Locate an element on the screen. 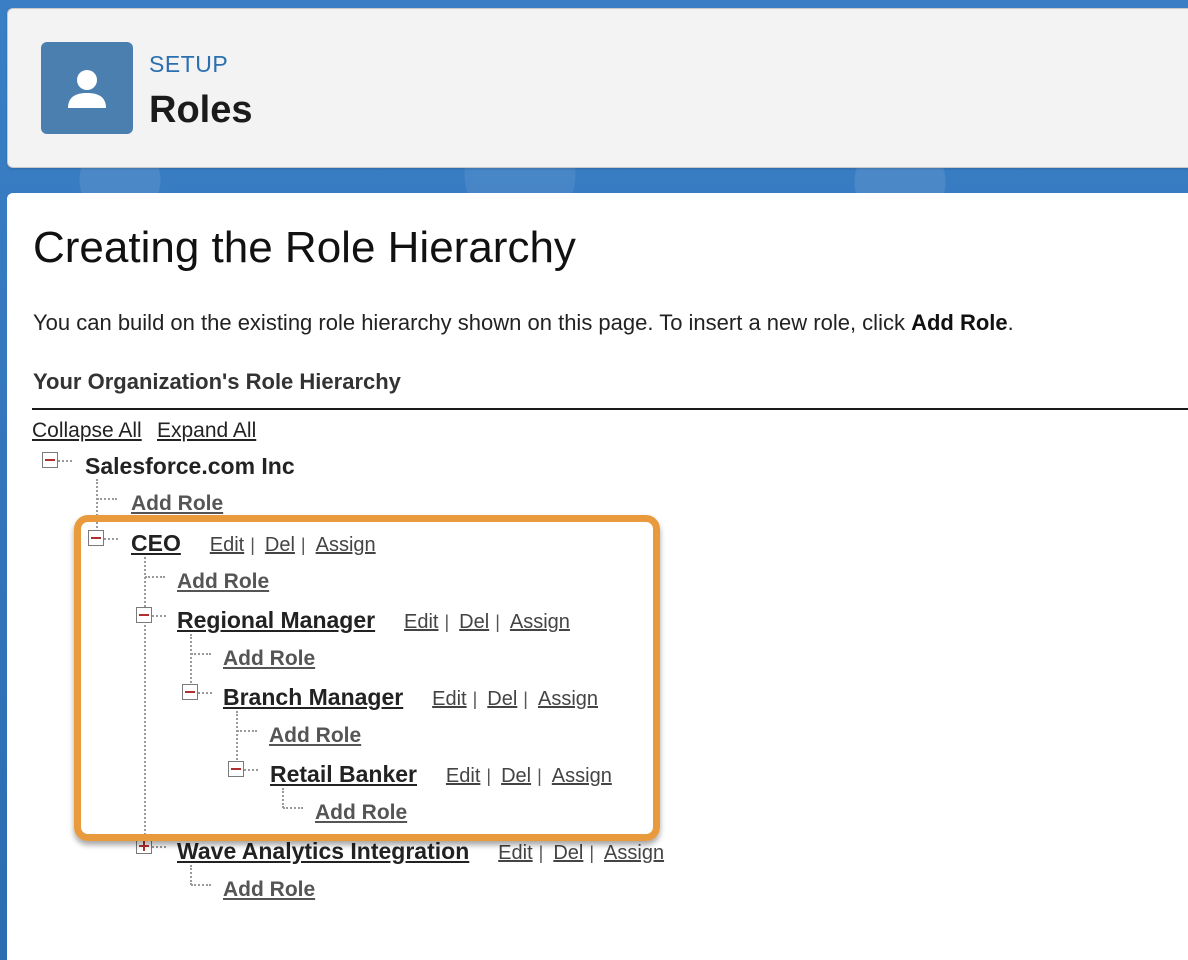  tree-node-root: Salesforce.com Inc is located at coordinates (190, 466).